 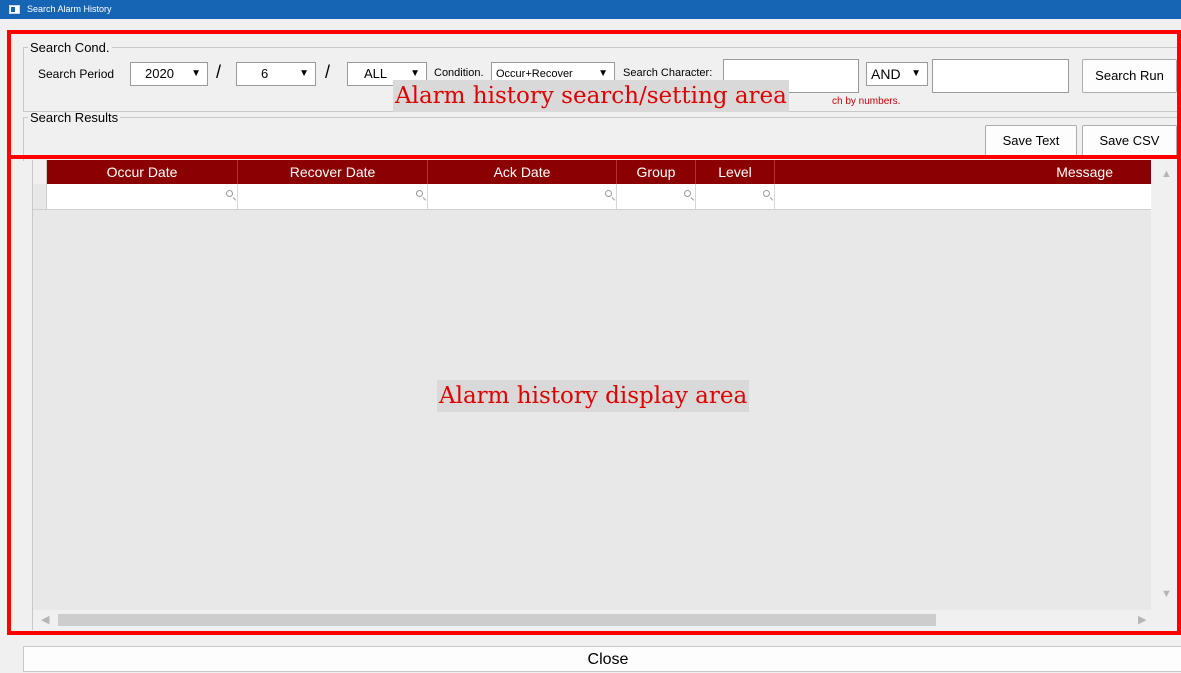 What do you see at coordinates (522, 196) in the screenshot?
I see `filter-cell-ack-date` at bounding box center [522, 196].